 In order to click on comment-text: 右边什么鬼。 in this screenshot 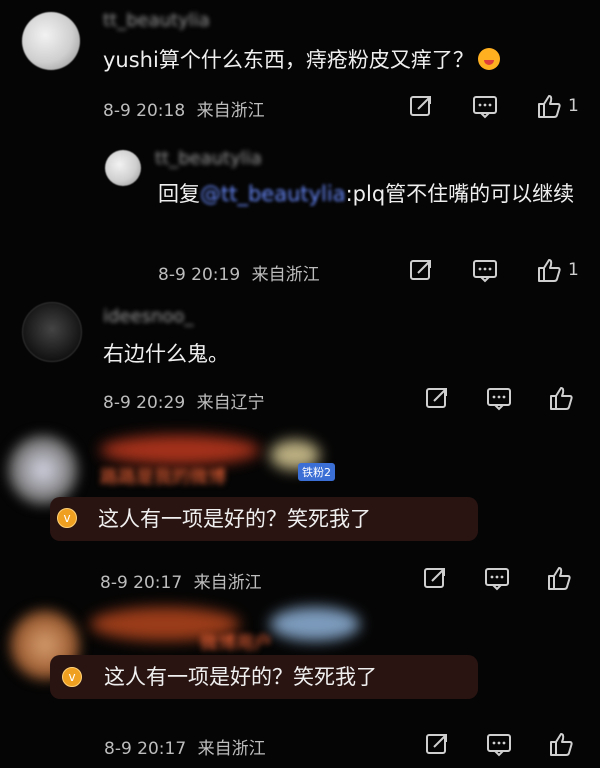, I will do `click(166, 354)`.